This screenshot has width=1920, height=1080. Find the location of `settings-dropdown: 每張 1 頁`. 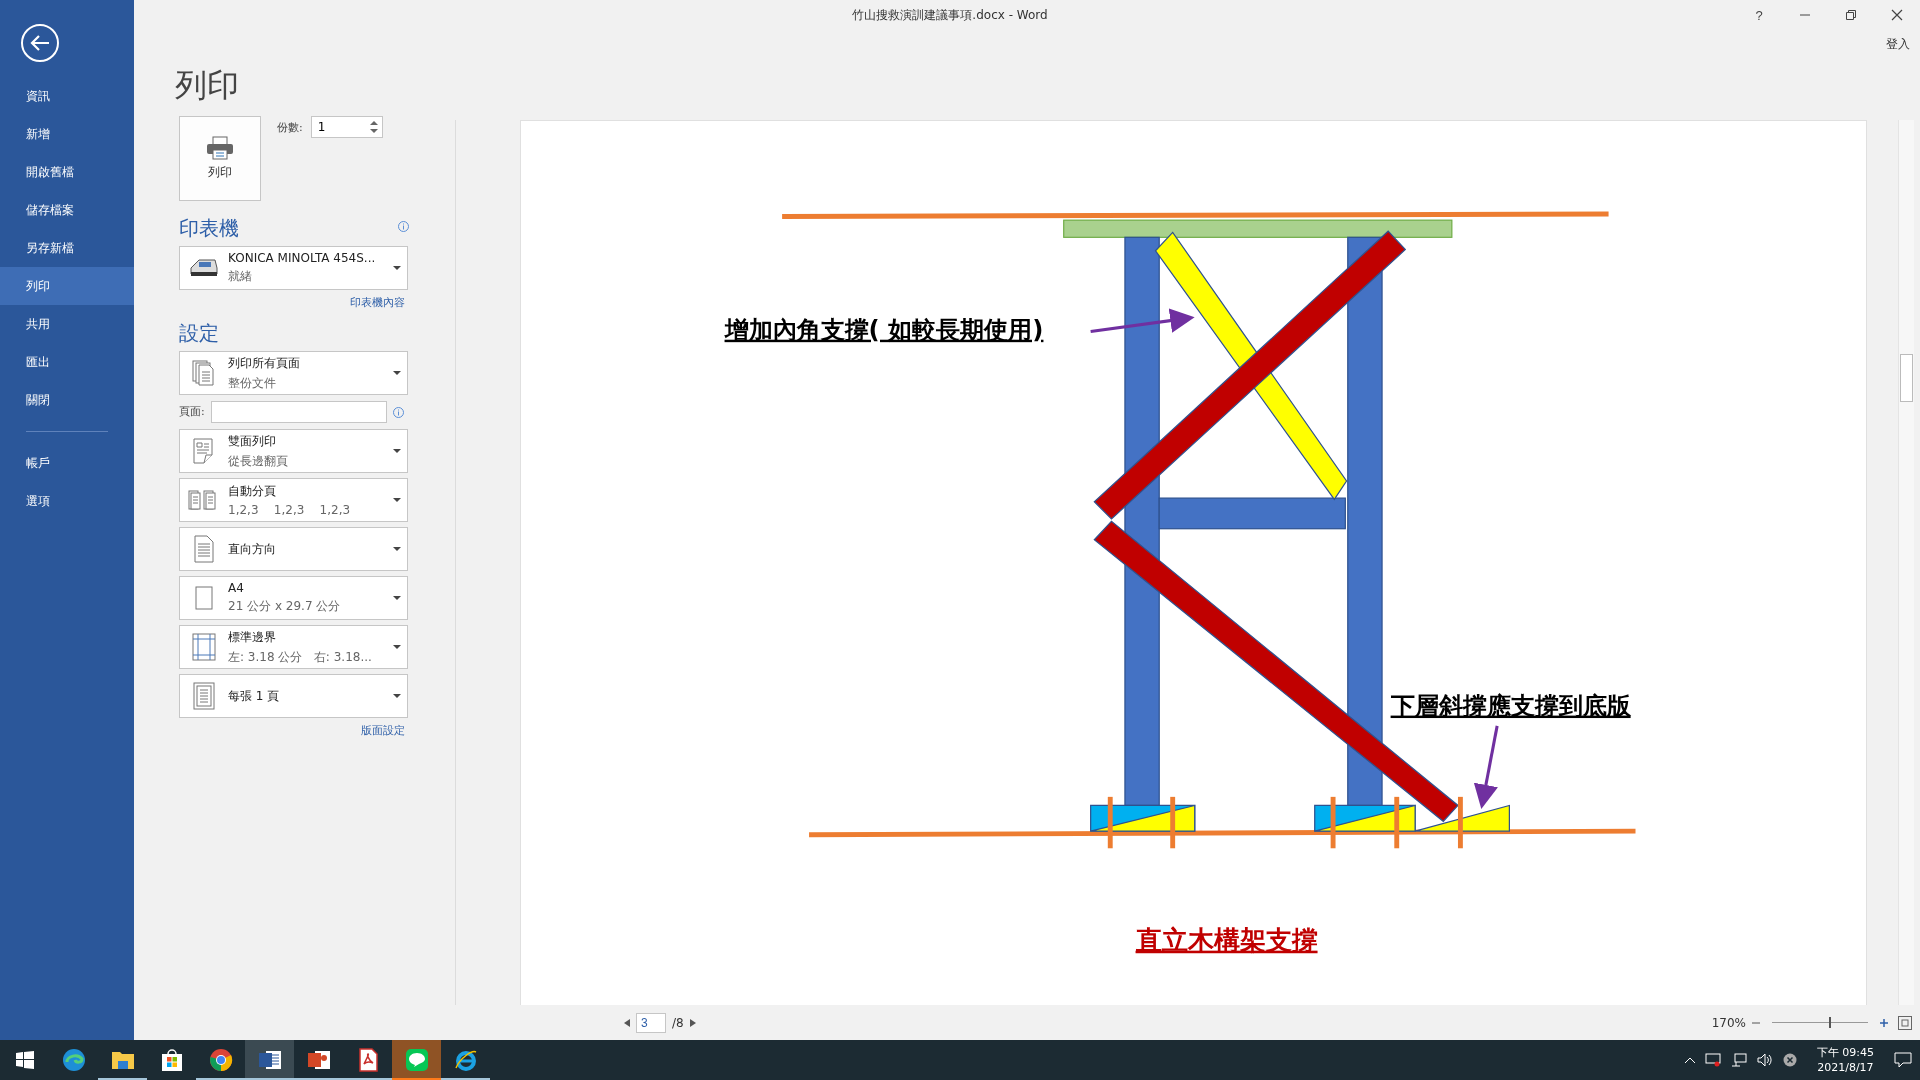

settings-dropdown: 每張 1 頁 is located at coordinates (293, 696).